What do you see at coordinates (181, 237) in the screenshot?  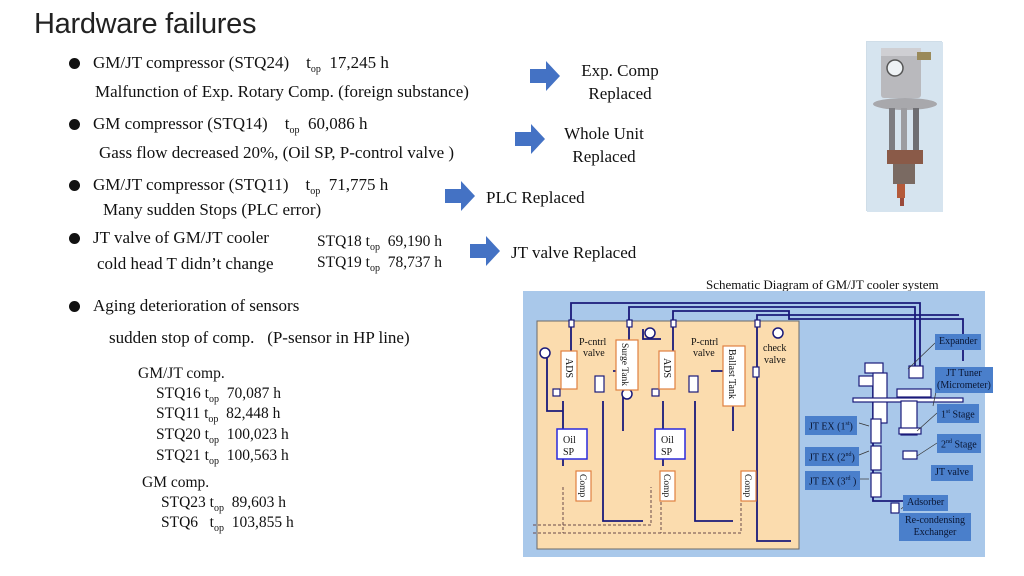 I see `item-4-headline: JT valve of GM/JT cooler` at bounding box center [181, 237].